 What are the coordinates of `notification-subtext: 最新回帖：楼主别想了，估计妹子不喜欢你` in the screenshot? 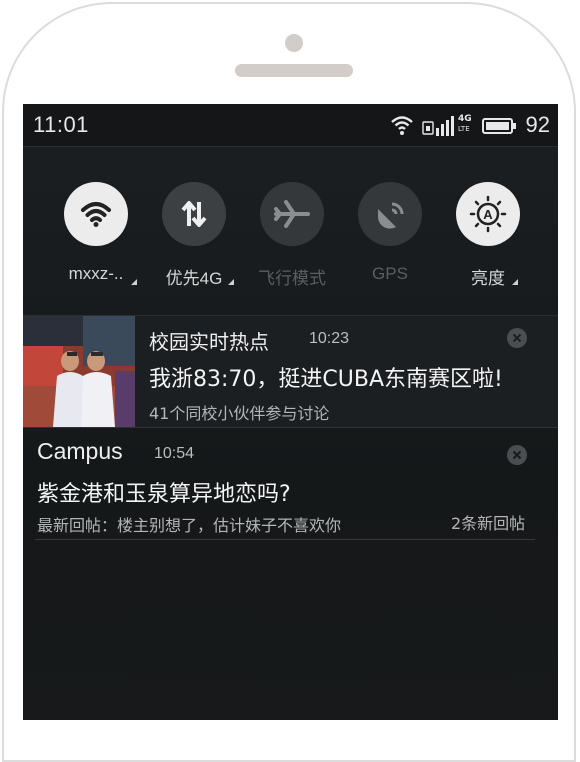 It's located at (189, 525).